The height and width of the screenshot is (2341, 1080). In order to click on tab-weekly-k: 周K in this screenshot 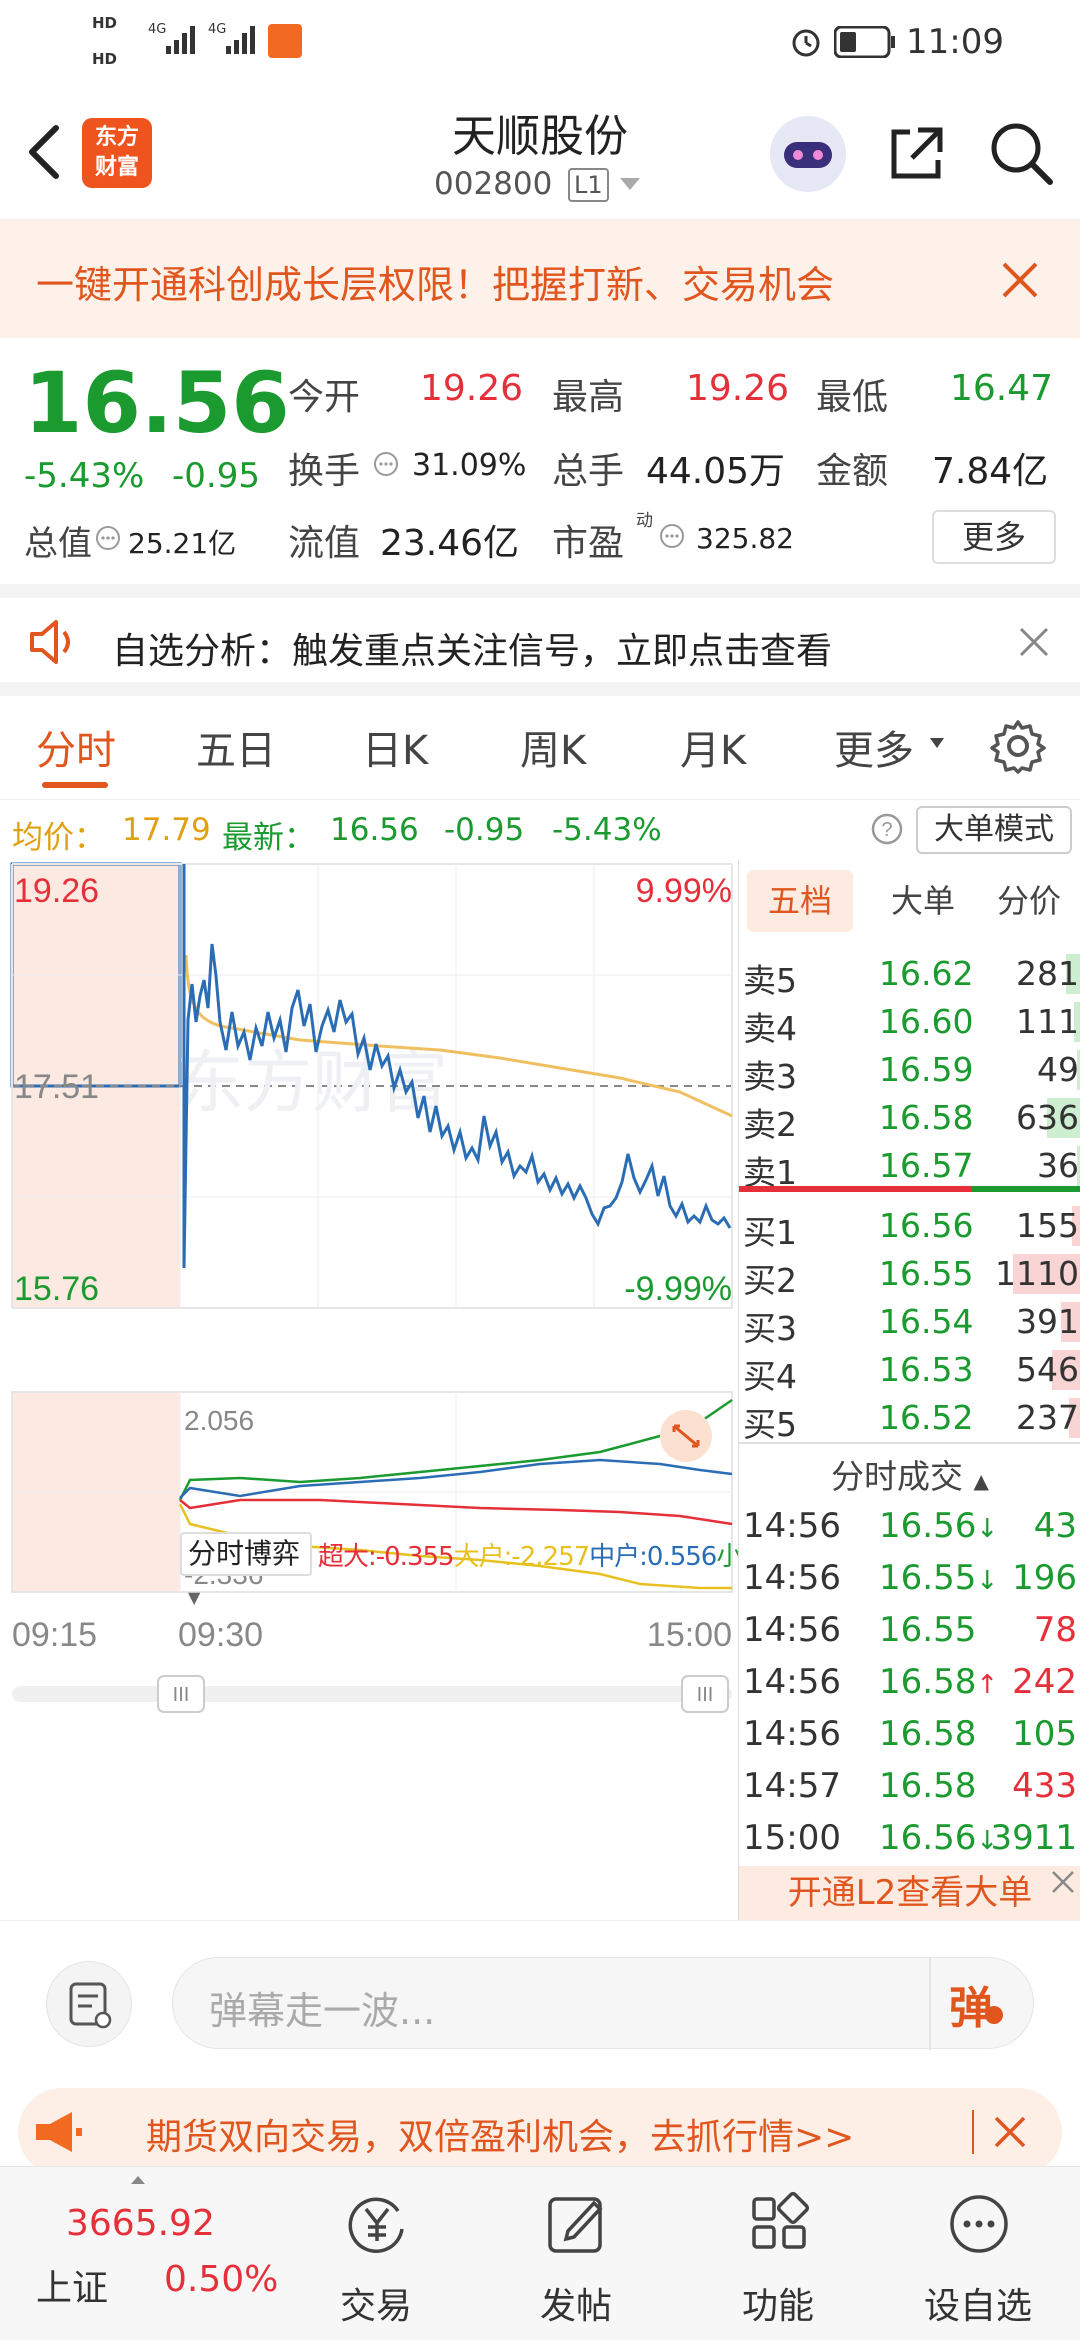, I will do `click(553, 747)`.